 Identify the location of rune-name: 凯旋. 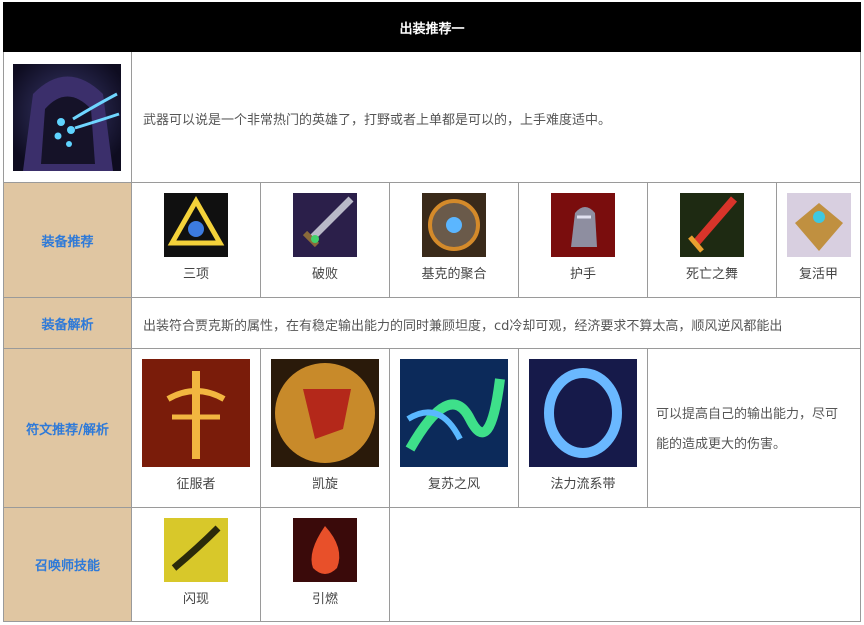
(324, 484).